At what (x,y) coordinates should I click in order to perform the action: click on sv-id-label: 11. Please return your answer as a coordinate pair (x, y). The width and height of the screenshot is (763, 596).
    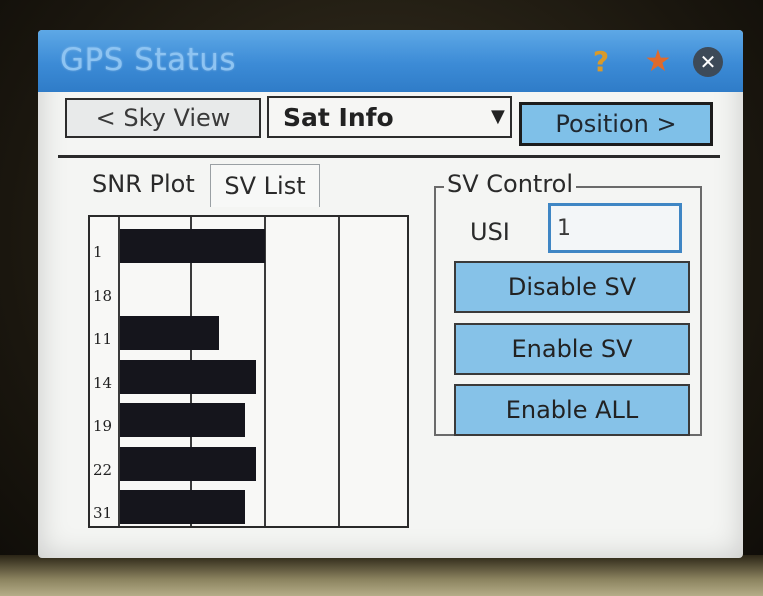
    Looking at the image, I should click on (103, 339).